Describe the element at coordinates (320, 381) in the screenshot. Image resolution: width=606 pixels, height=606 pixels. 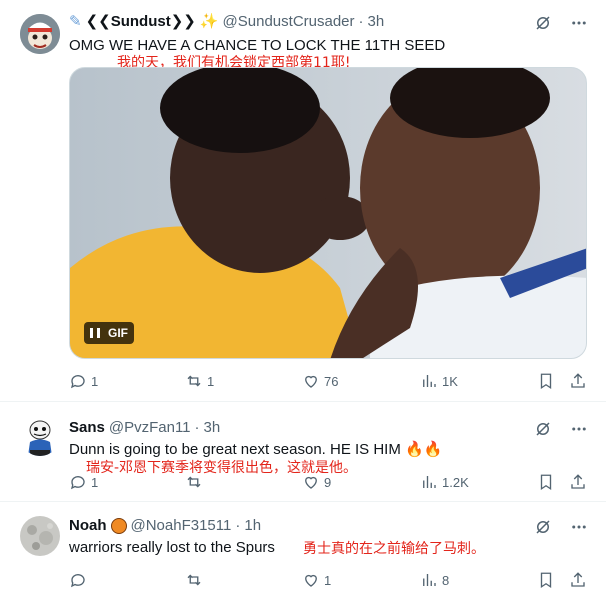
I see `like-button: 76` at that location.